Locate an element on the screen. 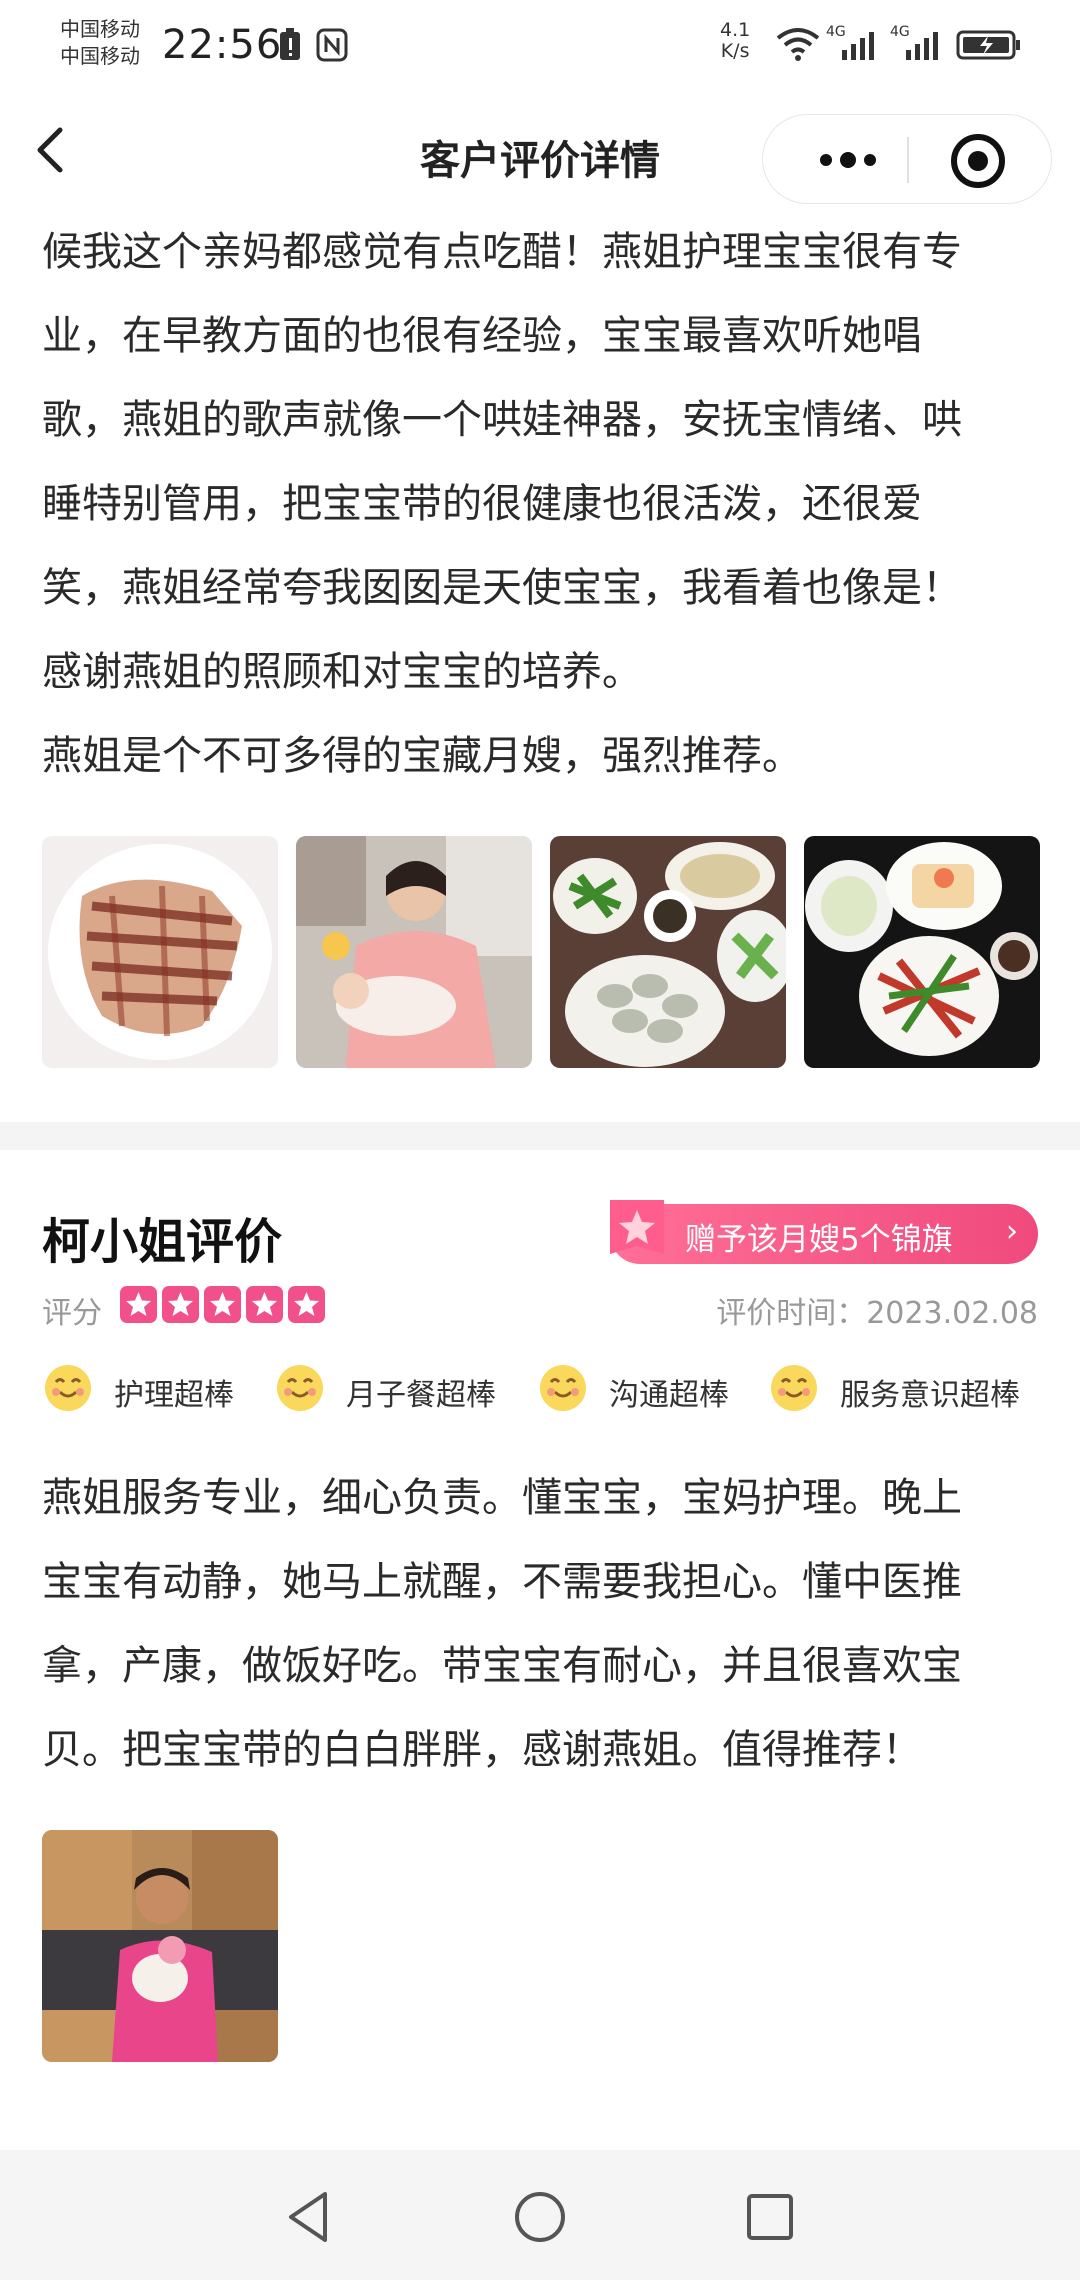 The width and height of the screenshot is (1080, 2280). status-time: 22:56 is located at coordinates (222, 45).